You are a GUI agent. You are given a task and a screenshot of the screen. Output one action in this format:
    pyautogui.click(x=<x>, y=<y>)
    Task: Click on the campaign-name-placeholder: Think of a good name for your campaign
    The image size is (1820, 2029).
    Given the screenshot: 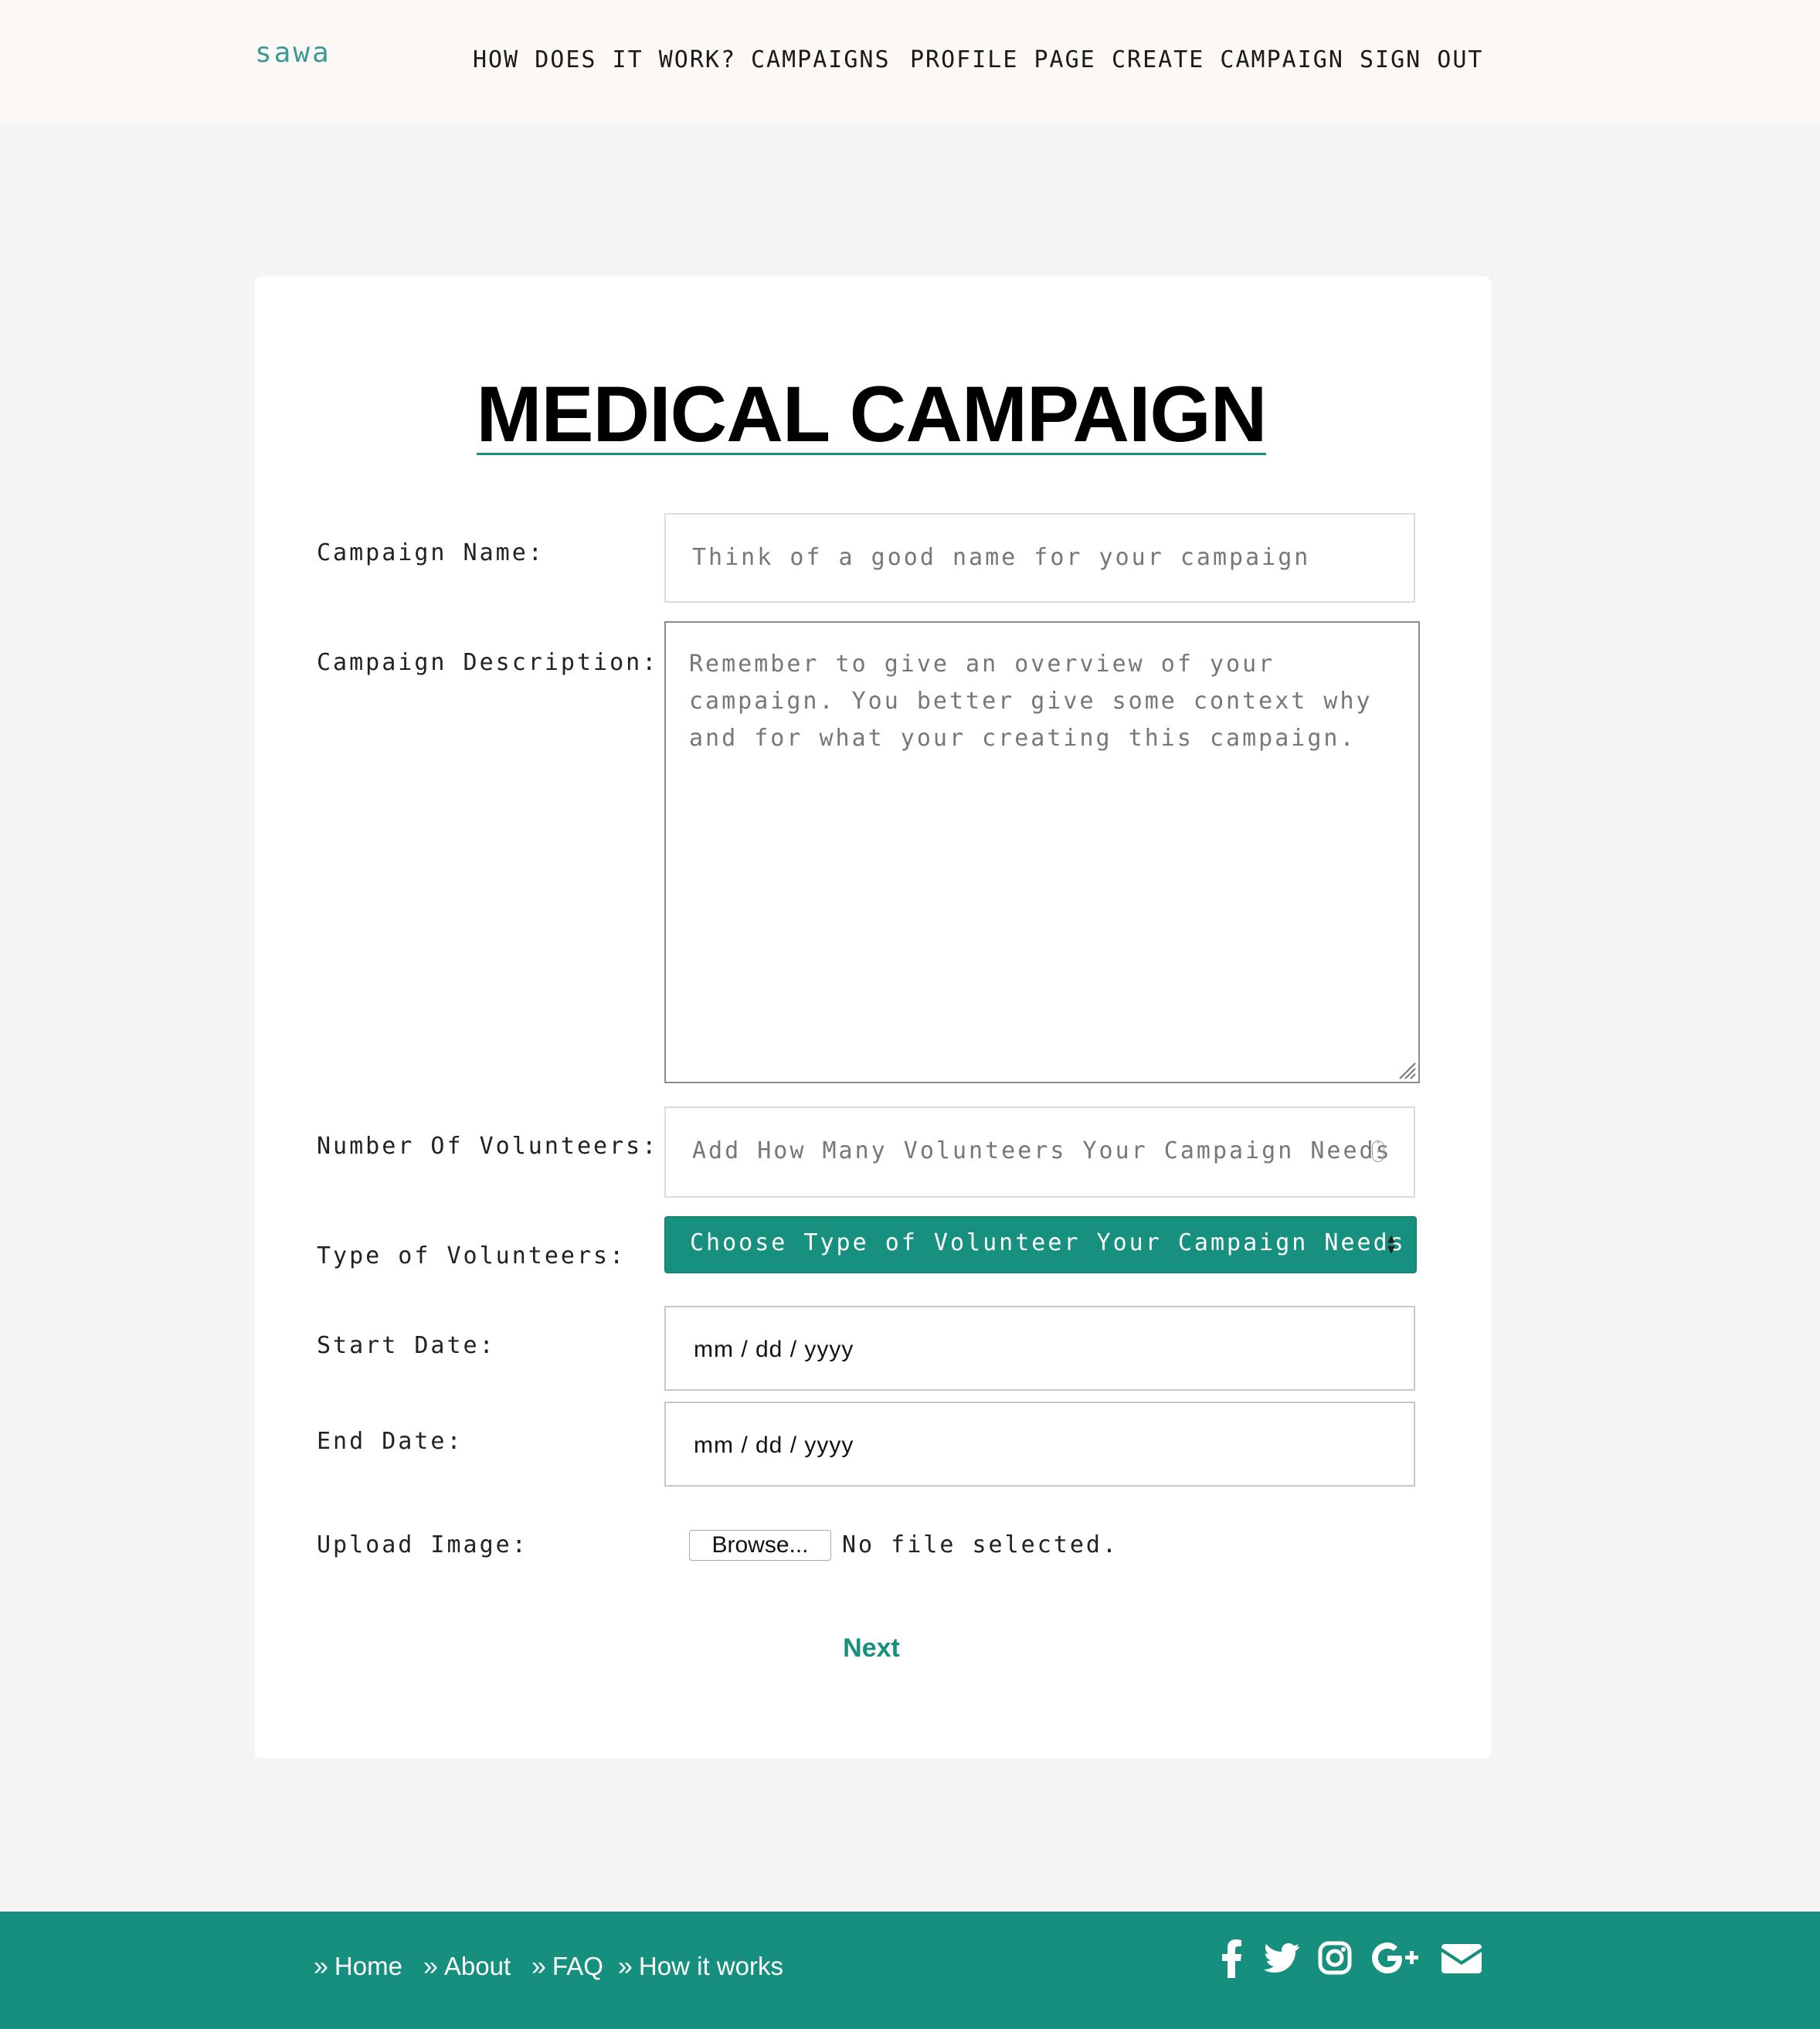 What is the action you would take?
    pyautogui.click(x=1001, y=557)
    